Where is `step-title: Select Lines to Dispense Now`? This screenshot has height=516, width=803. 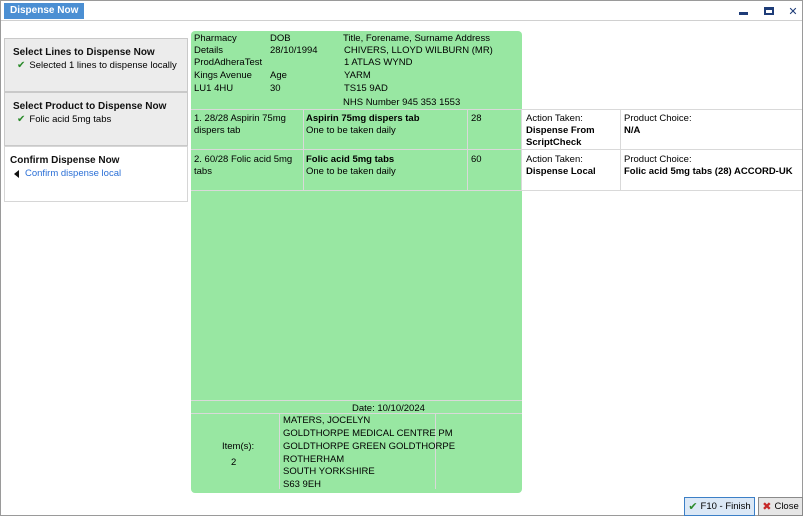
step-title: Select Lines to Dispense Now is located at coordinates (84, 52).